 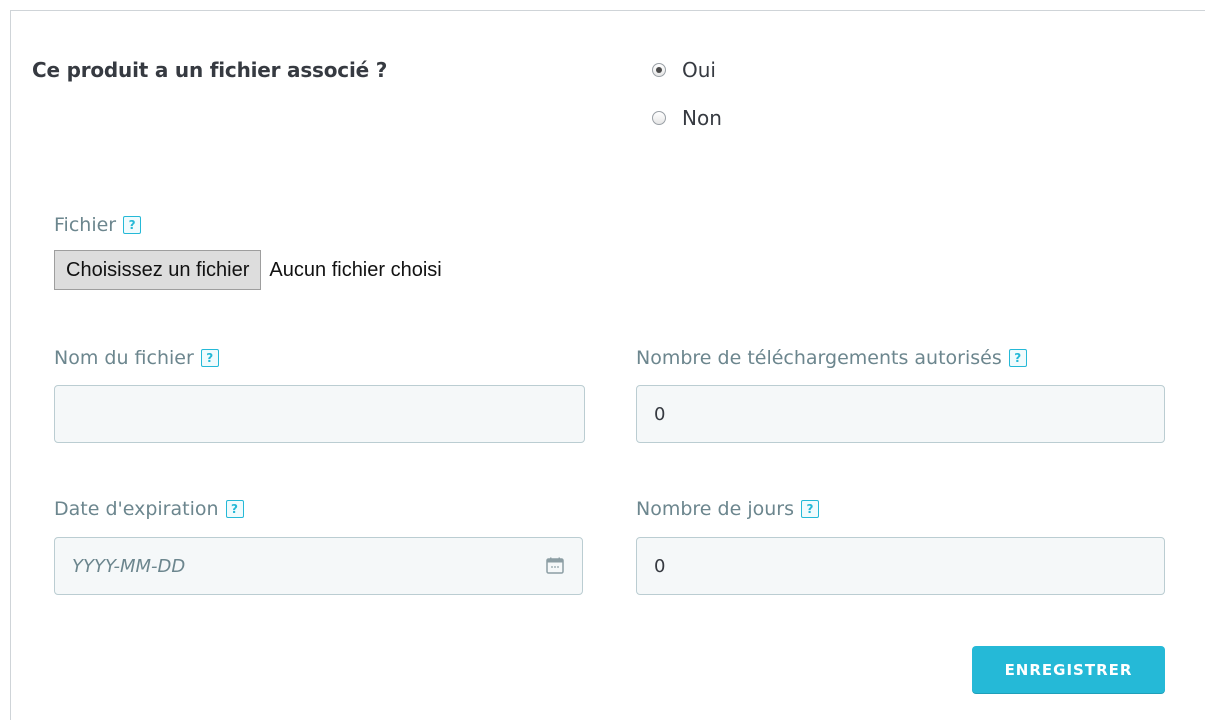 What do you see at coordinates (900, 566) in the screenshot?
I see `days-input: 0` at bounding box center [900, 566].